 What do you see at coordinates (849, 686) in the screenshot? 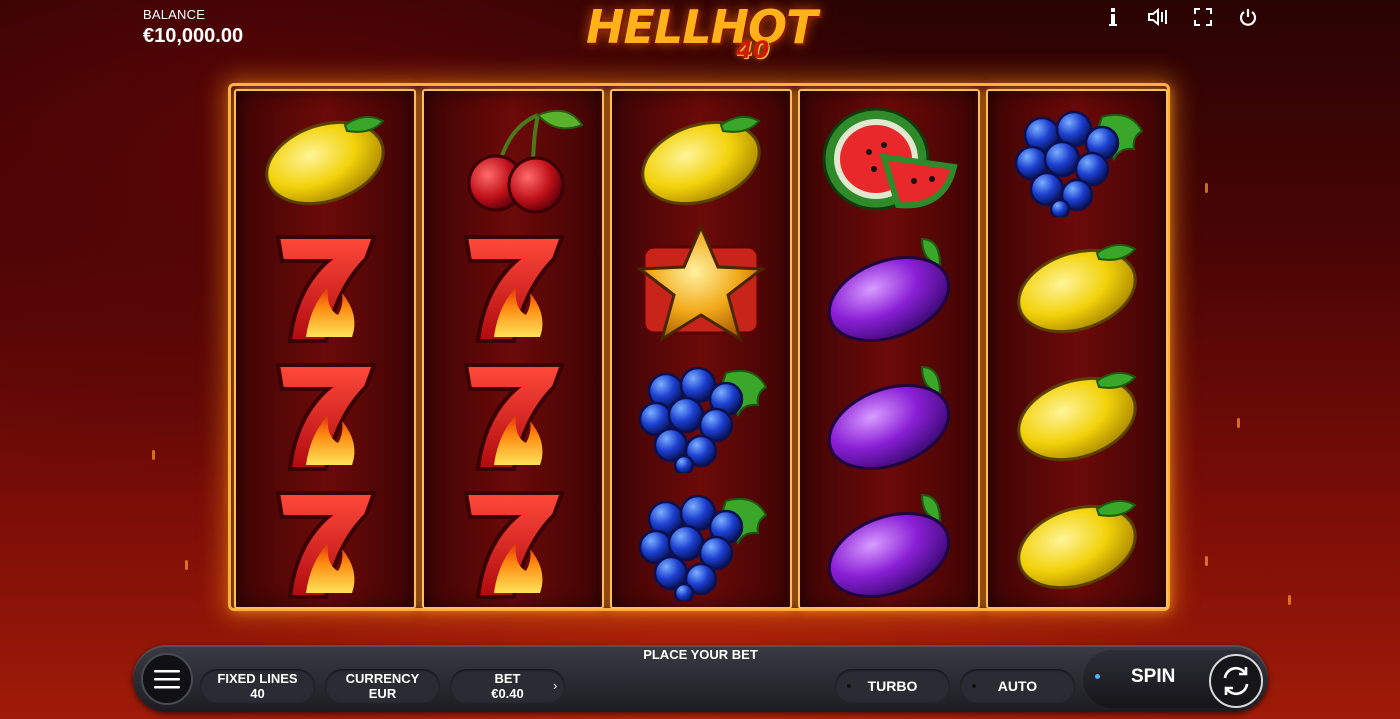
I see `turbo-indicator` at bounding box center [849, 686].